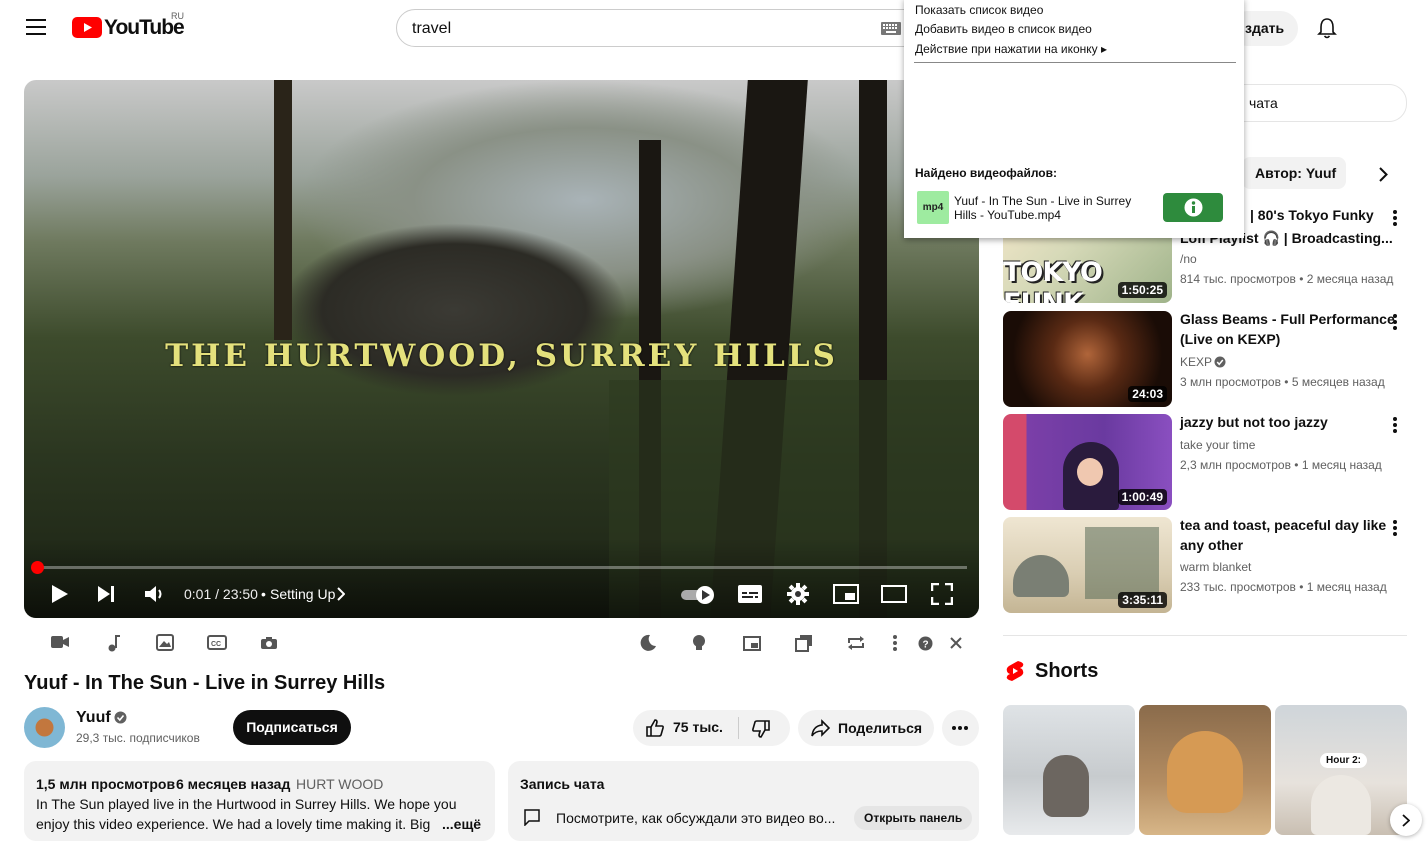 This screenshot has height=841, width=1427. Describe the element at coordinates (1188, 259) in the screenshot. I see `video-channel: /no` at that location.